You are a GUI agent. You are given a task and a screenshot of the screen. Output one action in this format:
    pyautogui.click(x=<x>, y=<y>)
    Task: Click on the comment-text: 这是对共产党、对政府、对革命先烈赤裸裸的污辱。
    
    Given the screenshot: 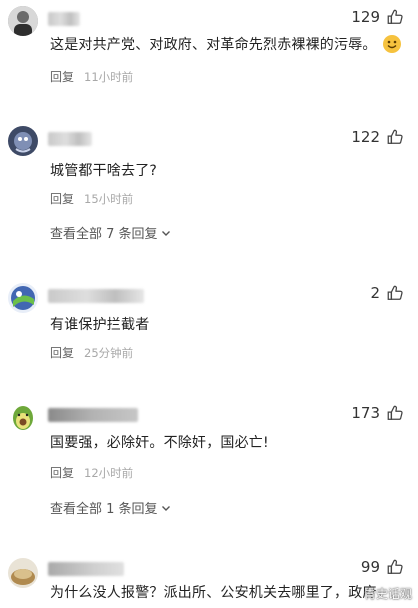 What is the action you would take?
    pyautogui.click(x=225, y=44)
    